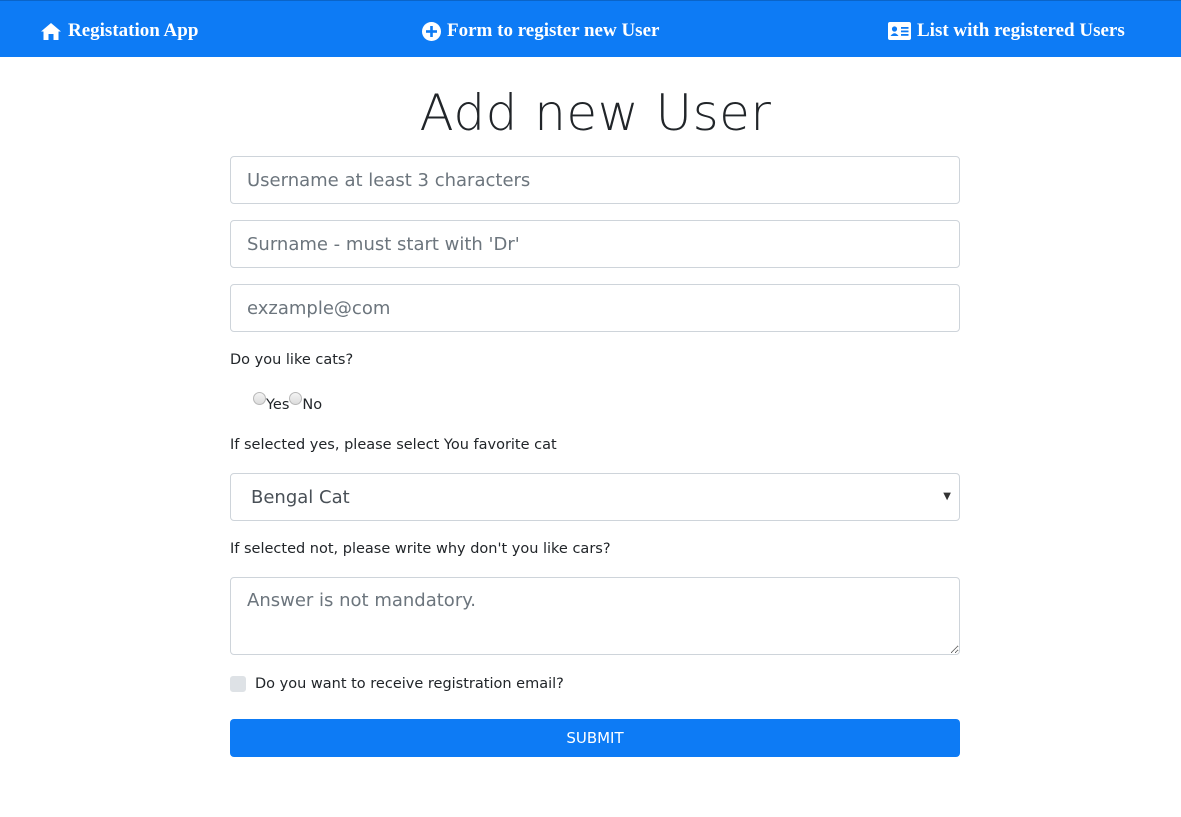  Describe the element at coordinates (595, 616) in the screenshot. I see `why-not-textarea` at that location.